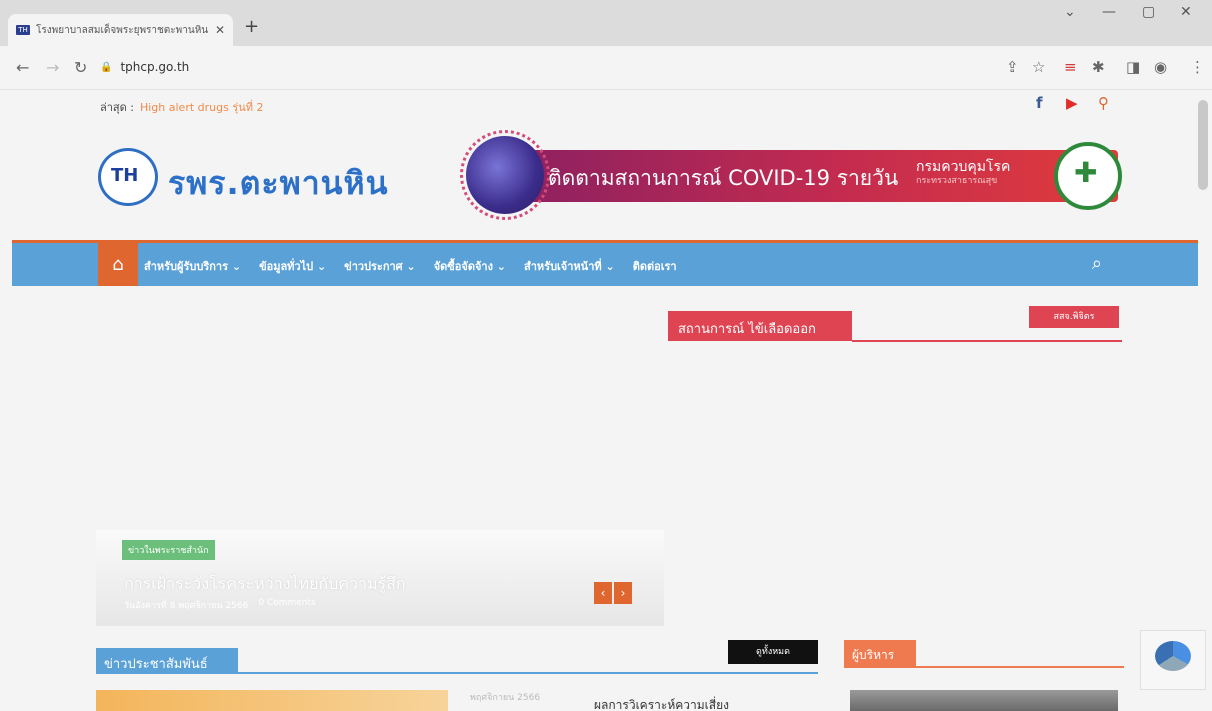 Image resolution: width=1212 pixels, height=711 pixels. What do you see at coordinates (118, 264) in the screenshot?
I see `home-icon: ⌂` at bounding box center [118, 264].